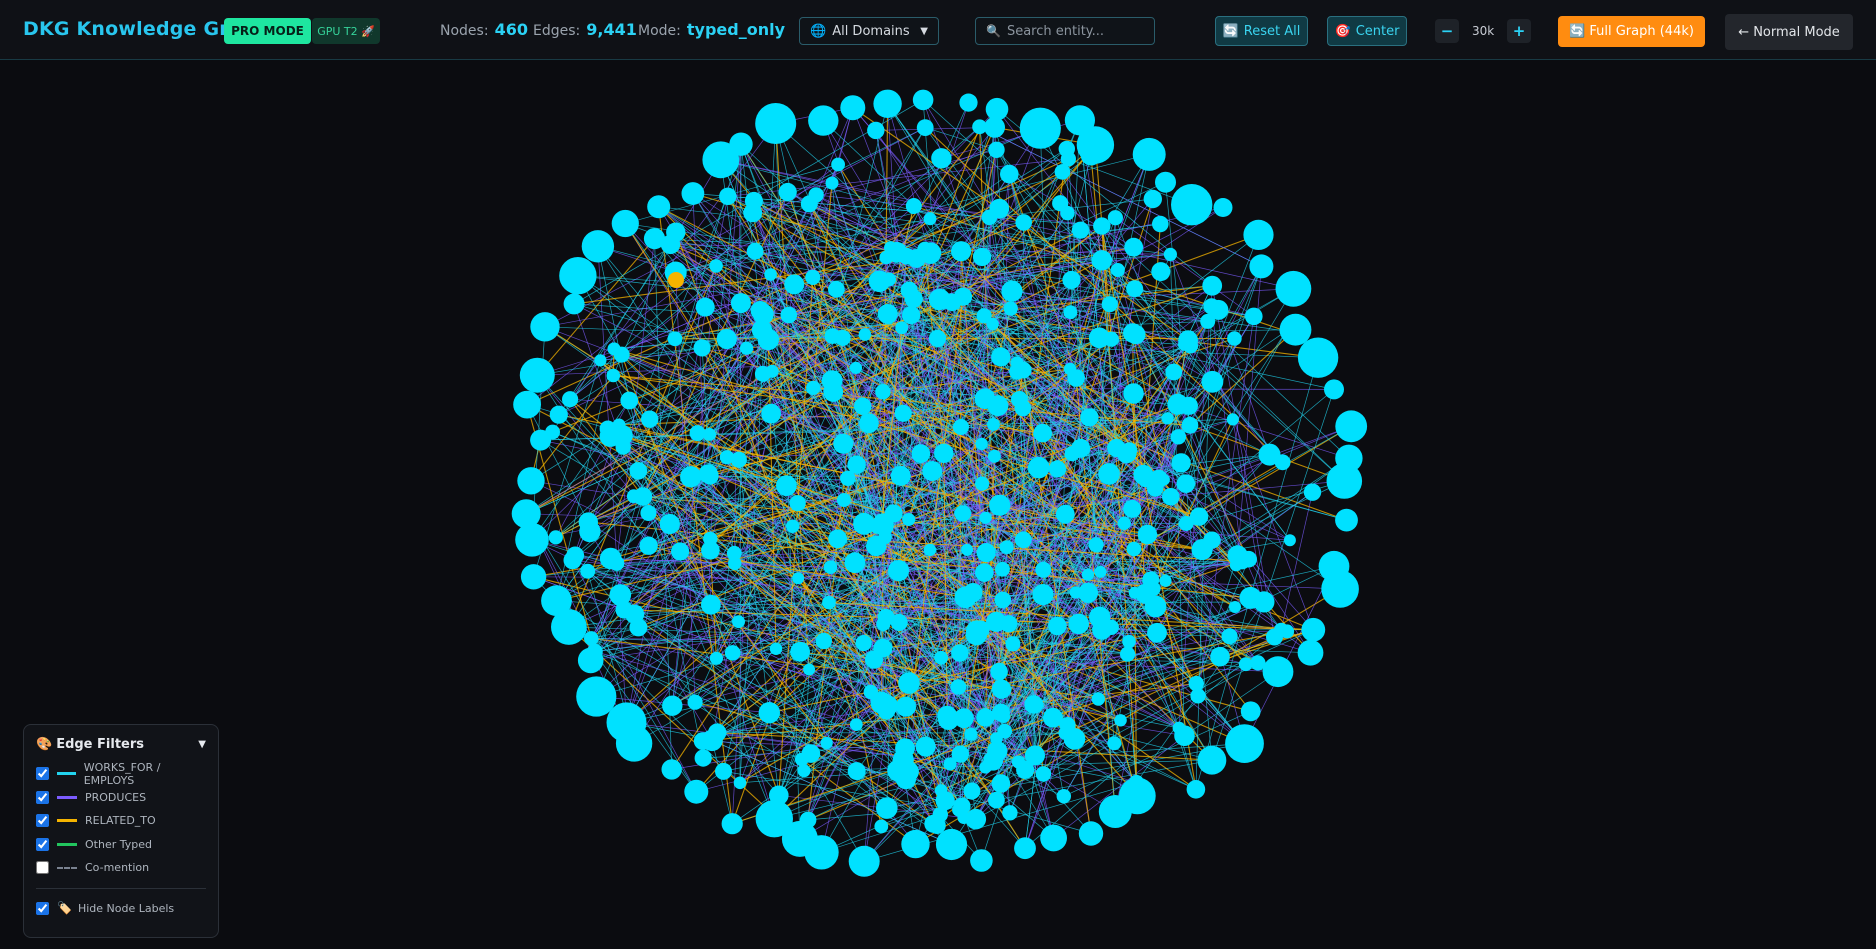 The width and height of the screenshot is (1876, 949). Describe the element at coordinates (676, 280) in the screenshot. I see `highlighted-graph-node` at that location.